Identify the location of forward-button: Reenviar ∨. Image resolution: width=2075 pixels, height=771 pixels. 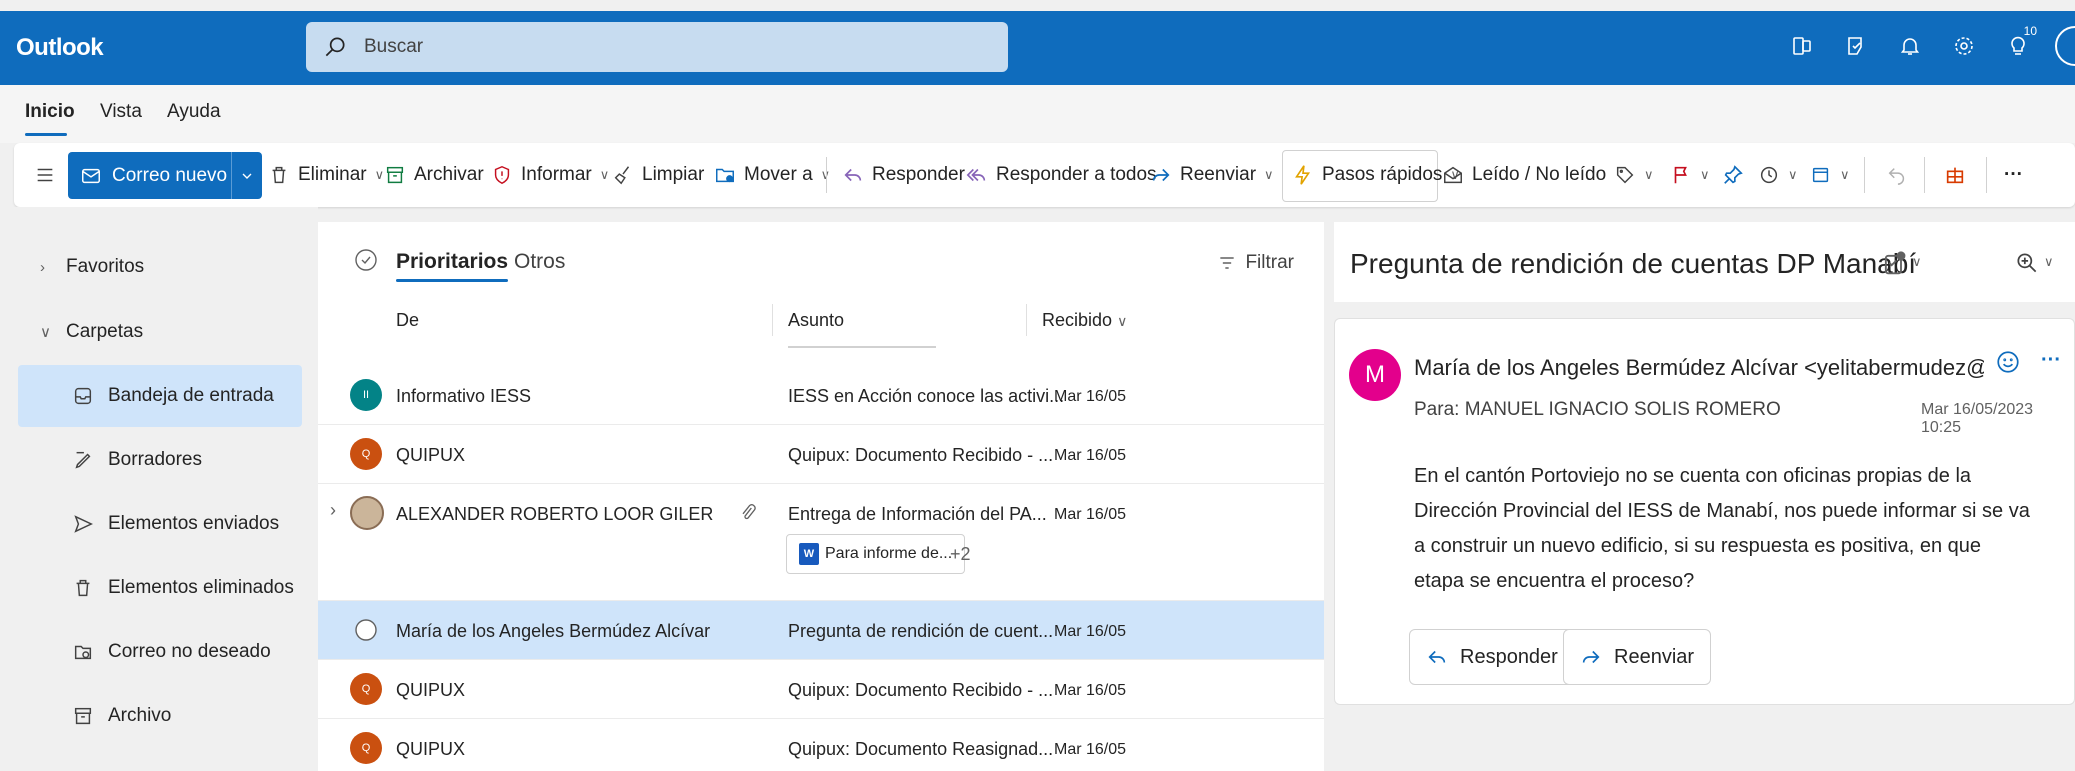
(1212, 175).